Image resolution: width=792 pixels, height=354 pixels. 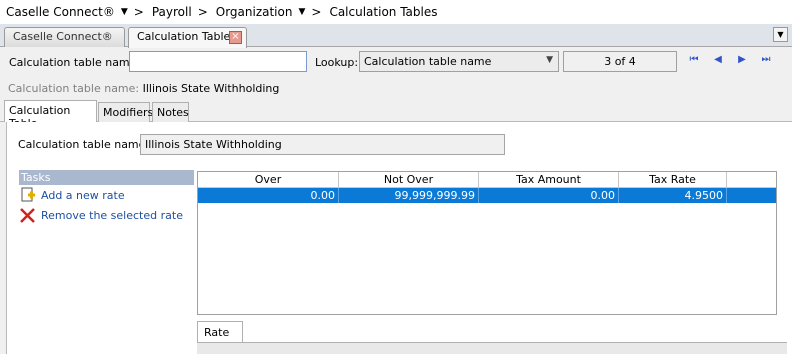 What do you see at coordinates (60, 12) in the screenshot?
I see `breadcrumb-item-caselle: Caselle Connect®` at bounding box center [60, 12].